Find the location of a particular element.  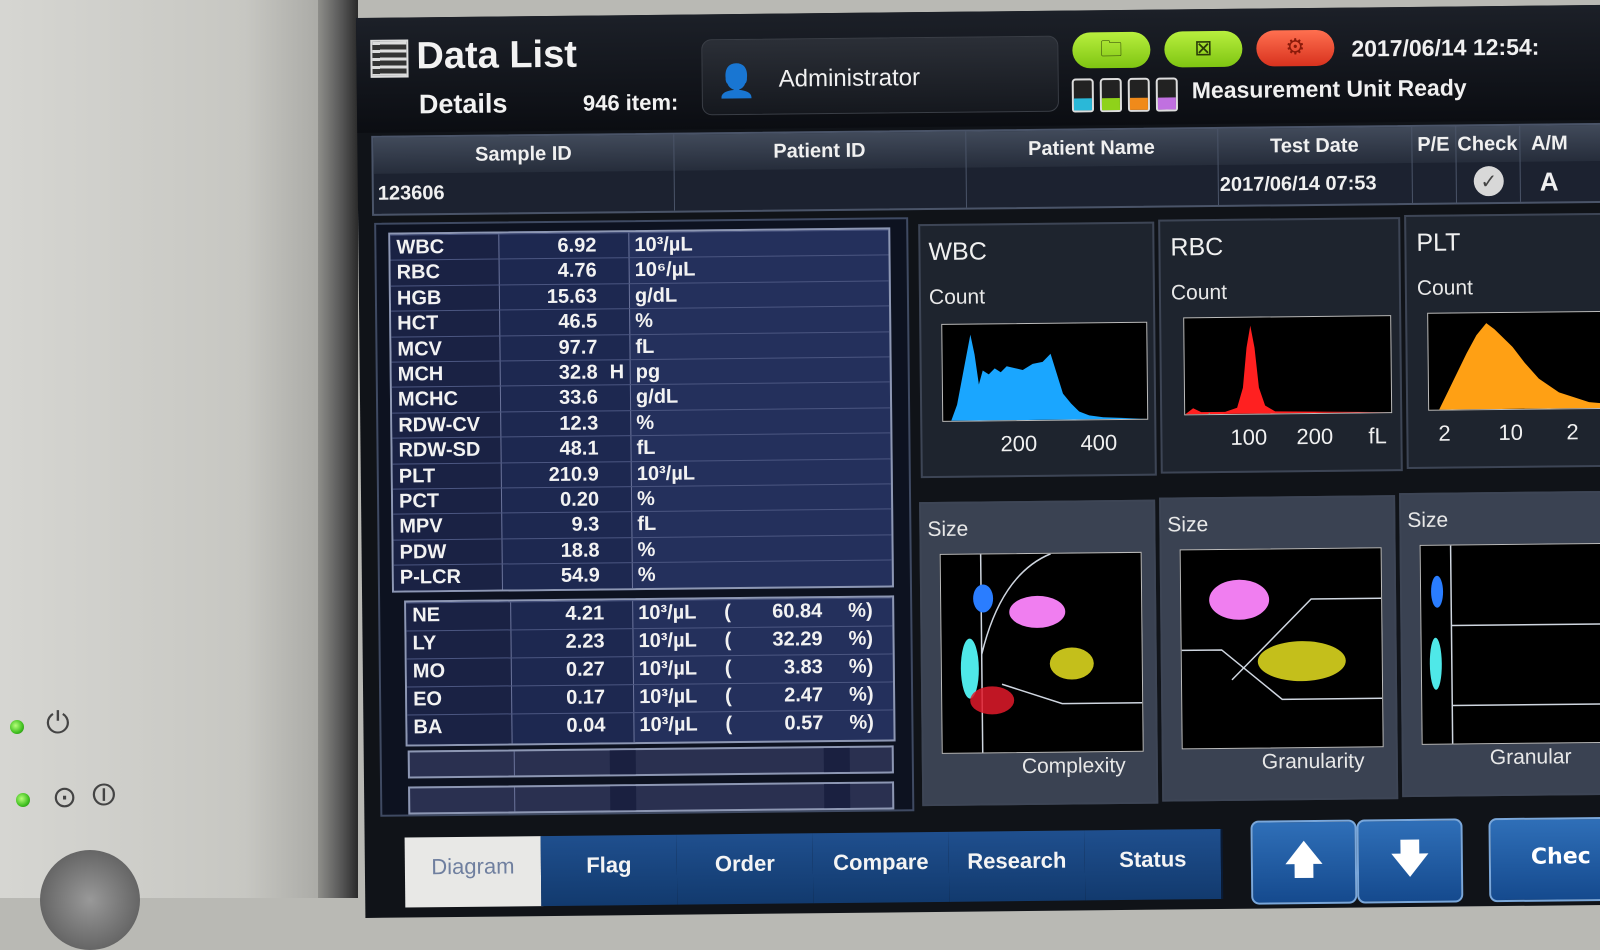

power-led is located at coordinates (17, 727).